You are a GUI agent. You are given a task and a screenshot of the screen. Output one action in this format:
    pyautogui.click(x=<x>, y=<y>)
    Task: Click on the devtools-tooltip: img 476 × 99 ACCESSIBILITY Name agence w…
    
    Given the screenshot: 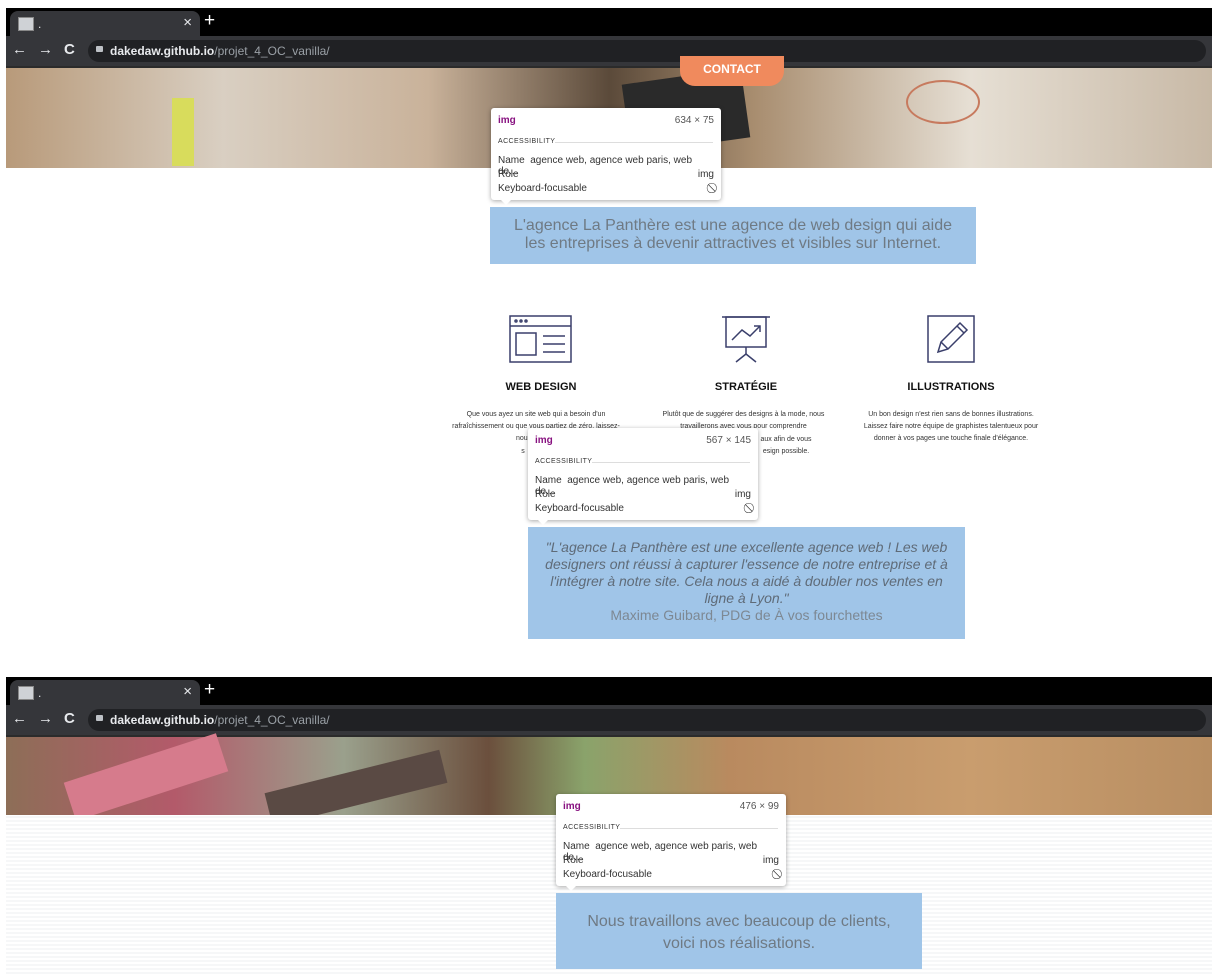 What is the action you would take?
    pyautogui.click(x=671, y=842)
    